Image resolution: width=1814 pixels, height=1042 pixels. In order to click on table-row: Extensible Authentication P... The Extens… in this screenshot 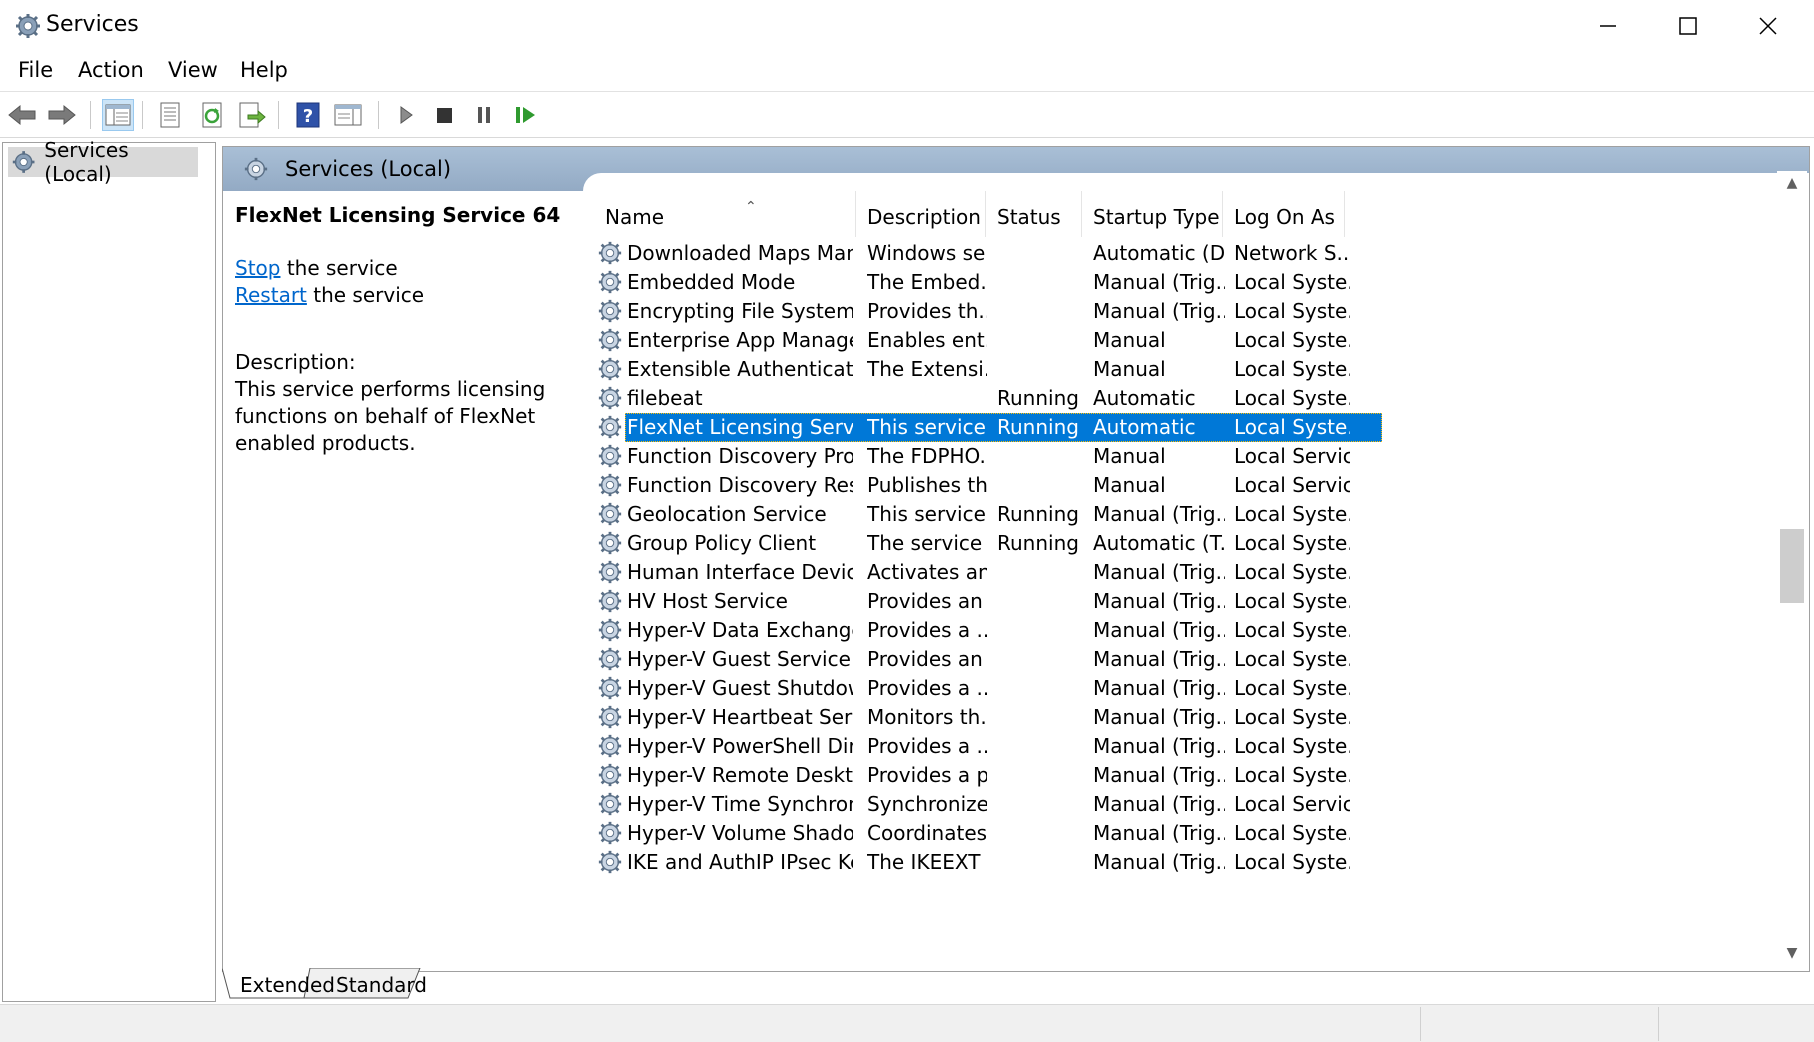, I will do `click(1193, 369)`.